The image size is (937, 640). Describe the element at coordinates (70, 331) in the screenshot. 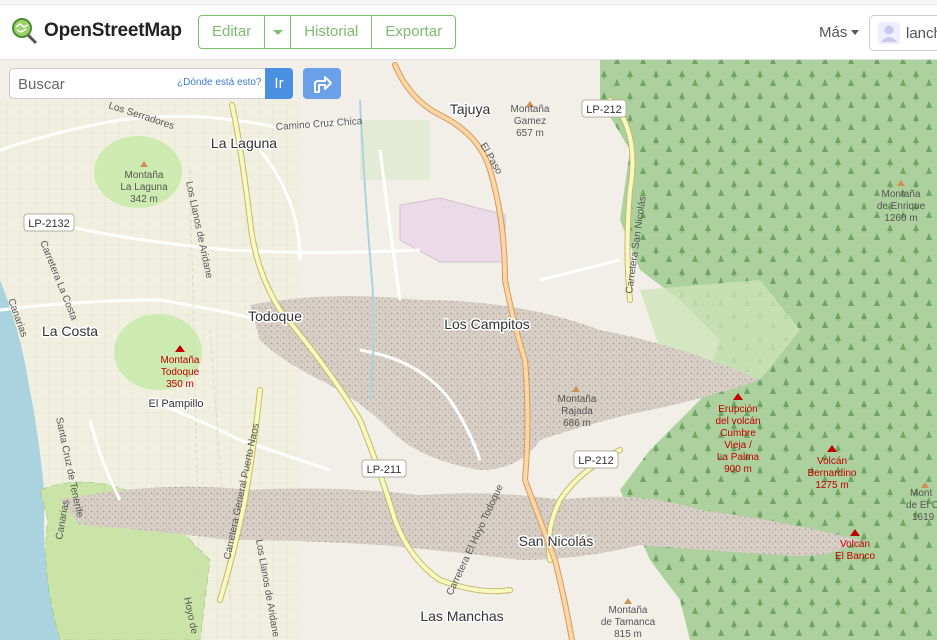

I see `place-label: La Costa` at that location.